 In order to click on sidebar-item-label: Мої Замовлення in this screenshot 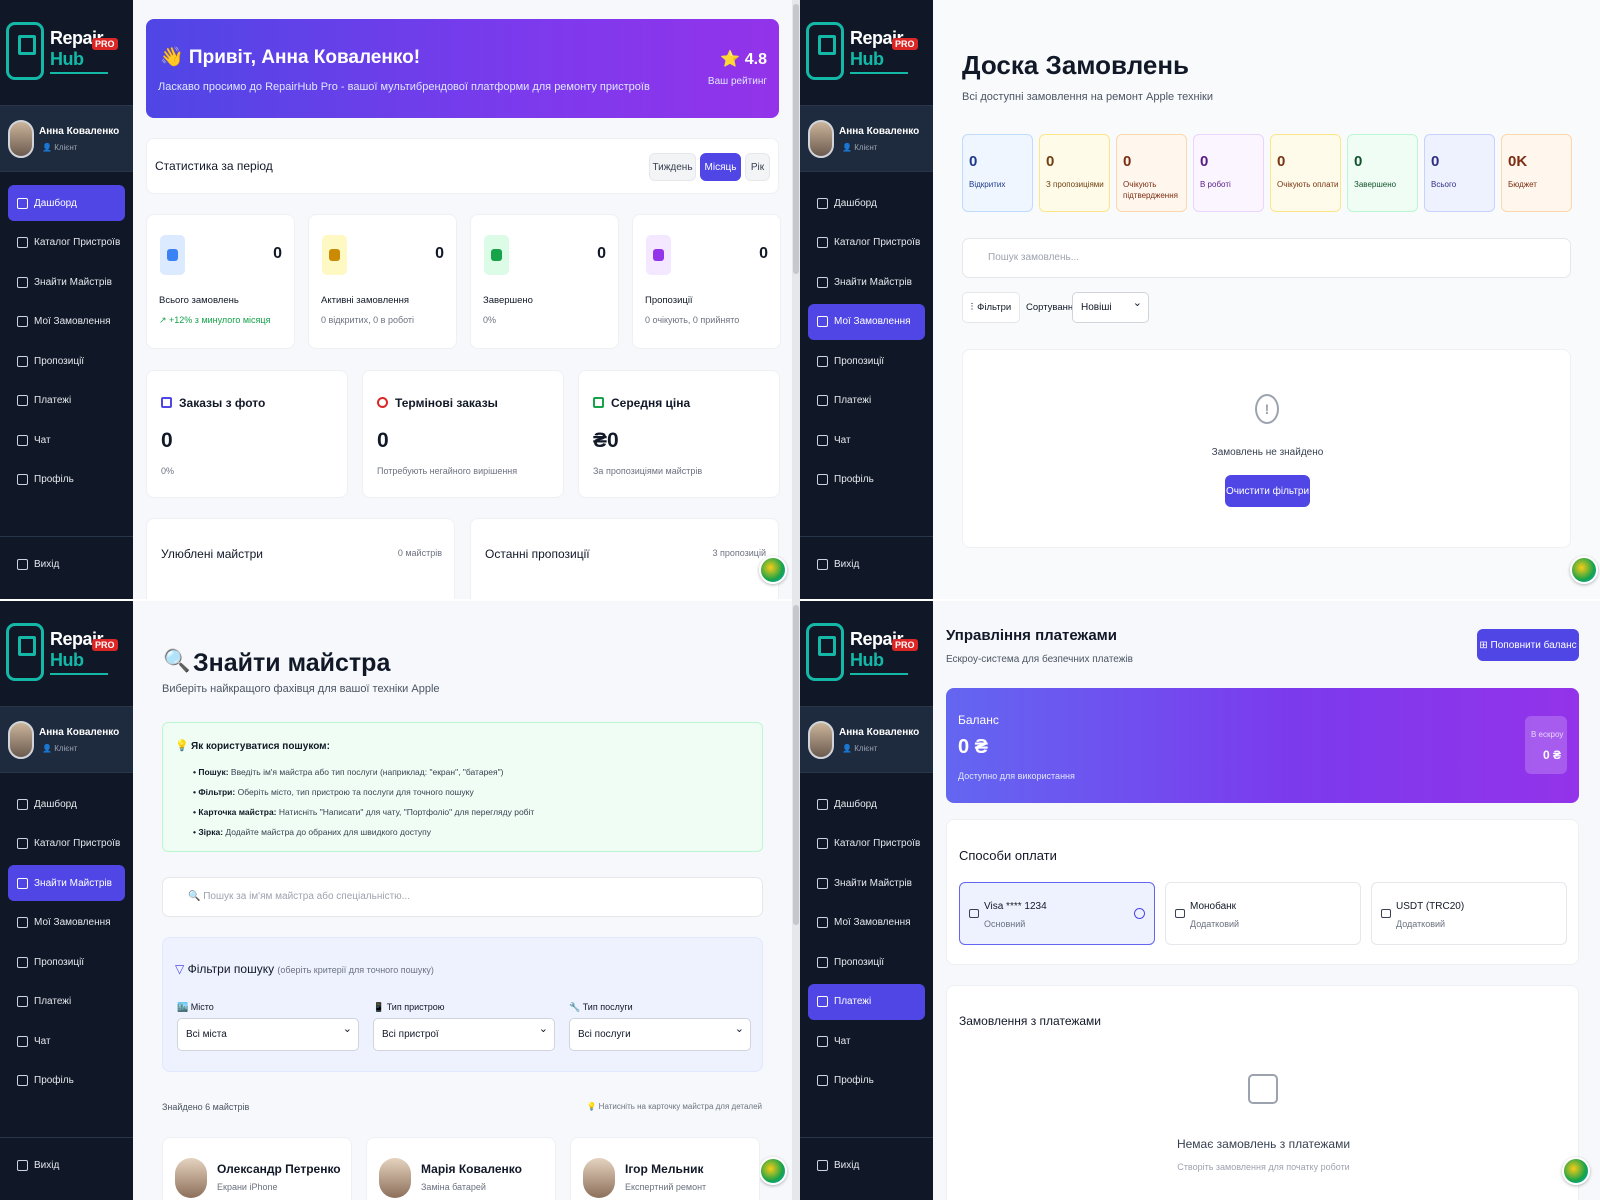, I will do `click(72, 321)`.